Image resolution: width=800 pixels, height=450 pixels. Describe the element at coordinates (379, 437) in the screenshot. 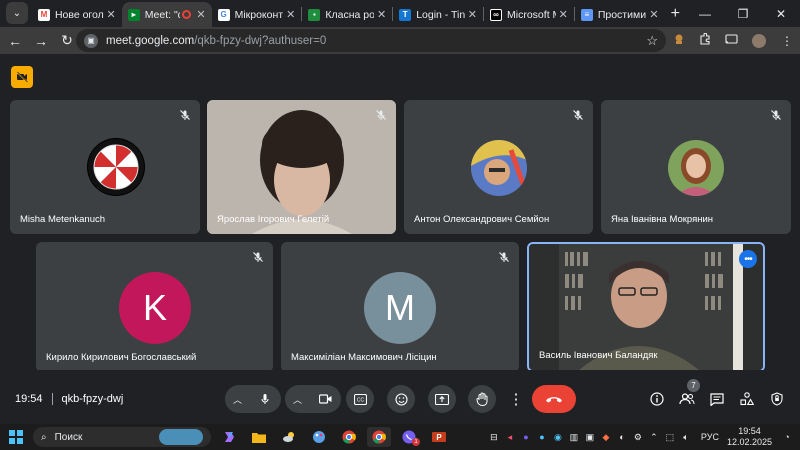

I see `chrome-active-icon` at that location.